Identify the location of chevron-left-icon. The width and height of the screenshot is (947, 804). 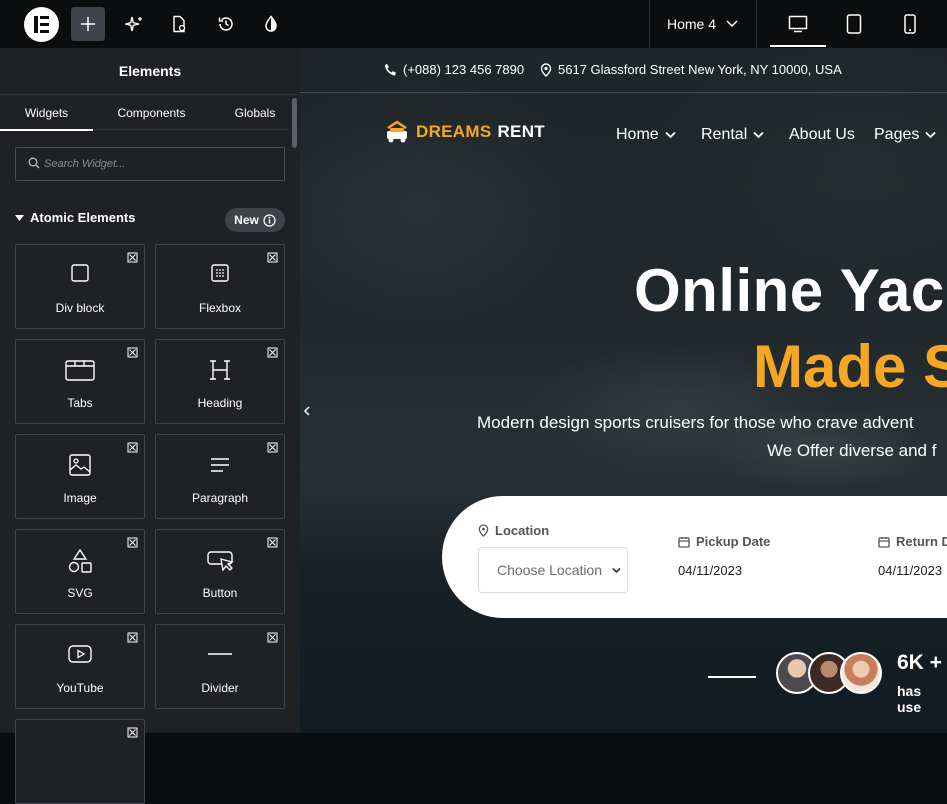
(306, 411).